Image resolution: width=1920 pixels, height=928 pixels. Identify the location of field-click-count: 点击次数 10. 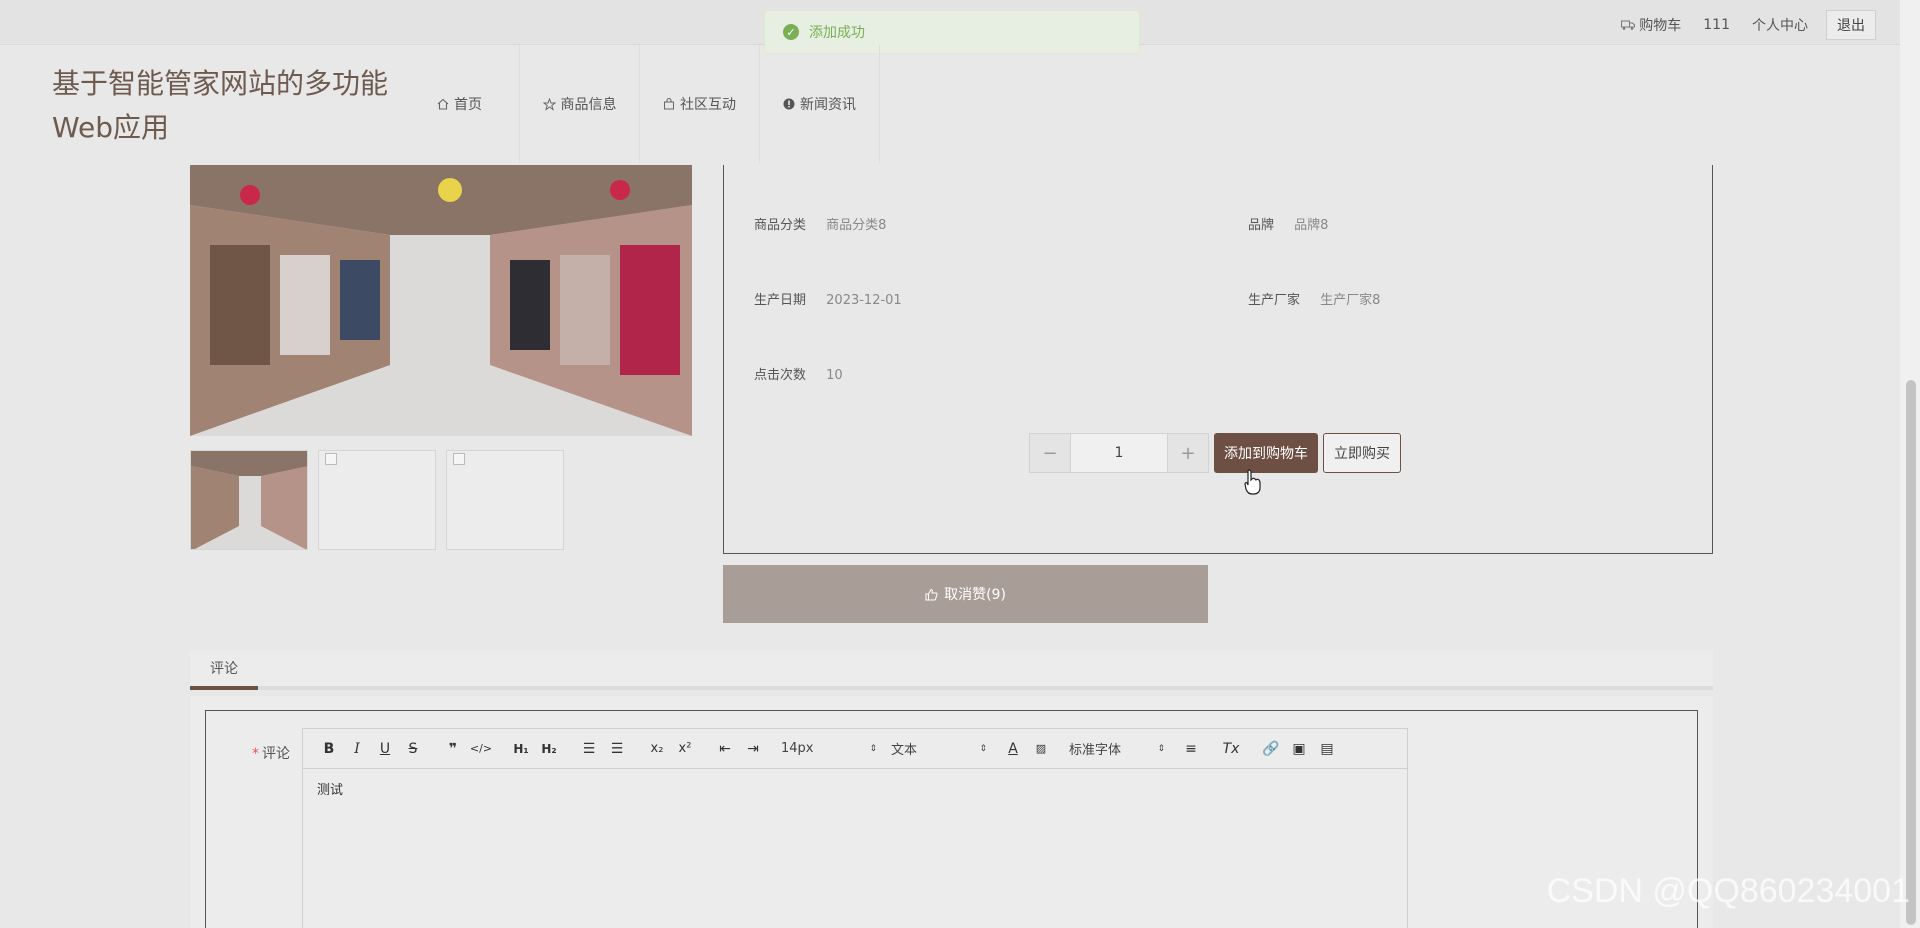
(798, 373).